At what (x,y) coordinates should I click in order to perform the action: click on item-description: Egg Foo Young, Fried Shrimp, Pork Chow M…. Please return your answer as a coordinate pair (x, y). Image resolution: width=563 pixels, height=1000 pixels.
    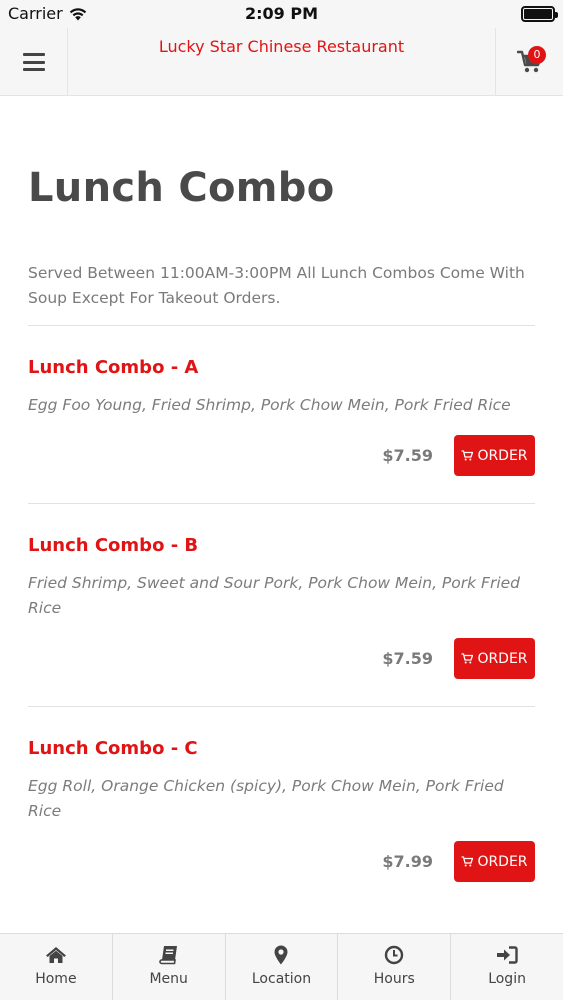
    Looking at the image, I should click on (269, 405).